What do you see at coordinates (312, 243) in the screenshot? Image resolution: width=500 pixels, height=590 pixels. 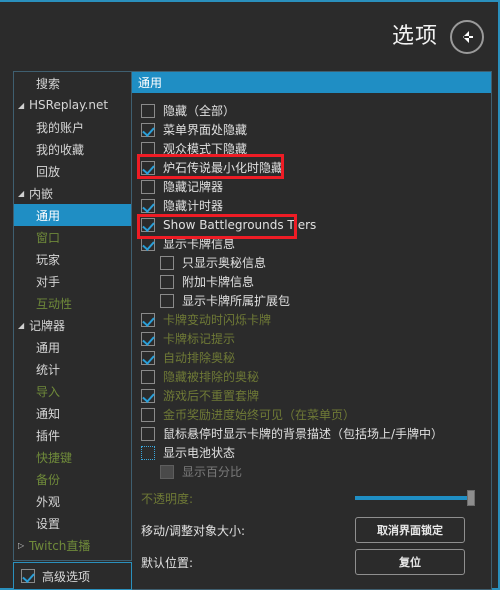 I see `option-row-7: 显示卡牌信息` at bounding box center [312, 243].